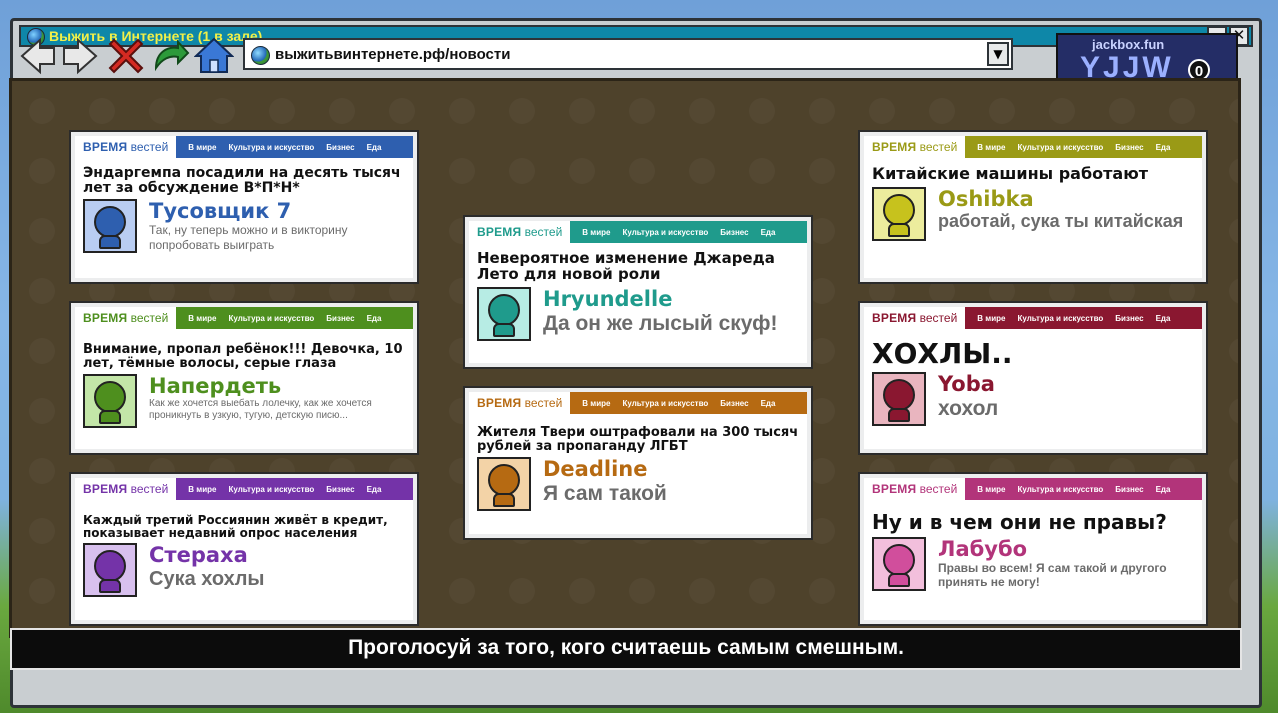 The width and height of the screenshot is (1278, 713). What do you see at coordinates (1010, 173) in the screenshot?
I see `headline: Китайские машины работают` at bounding box center [1010, 173].